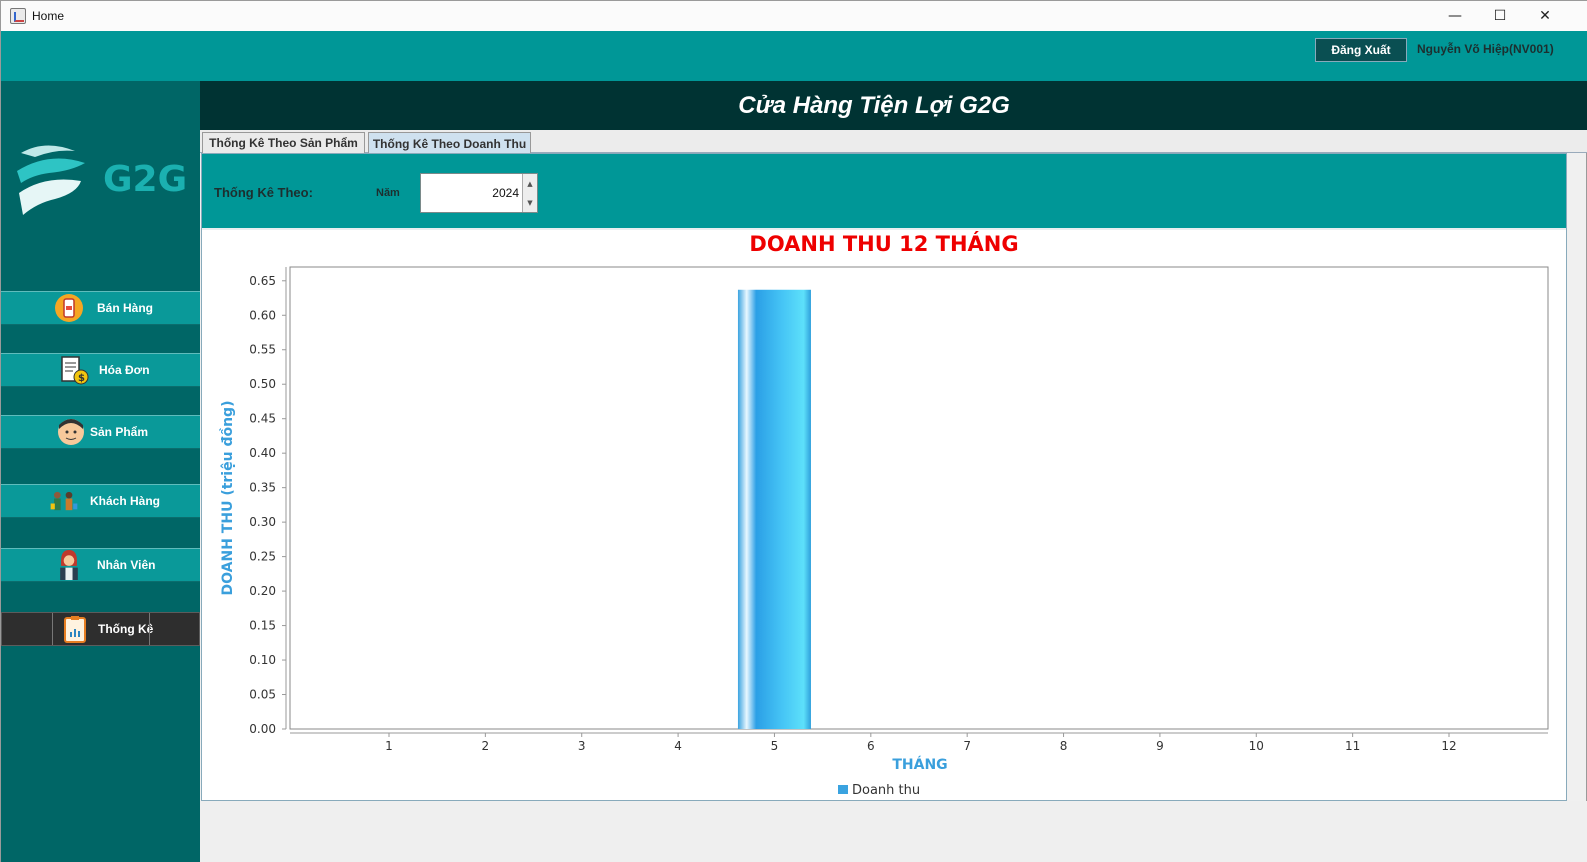 This screenshot has height=862, width=1587. What do you see at coordinates (262, 660) in the screenshot?
I see `y-tick-label: 0.10` at bounding box center [262, 660].